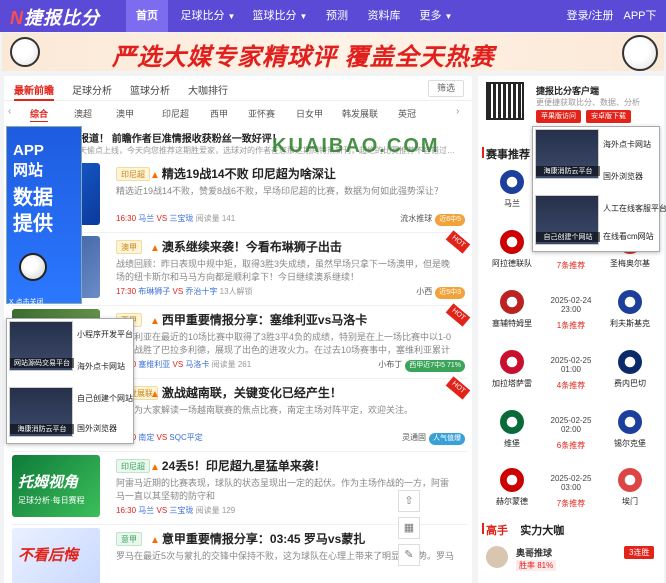 The height and width of the screenshot is (583, 666). What do you see at coordinates (246, 246) in the screenshot?
I see `article-title: ▲ 澳系继续来袭！今看布琳狮子出击` at bounding box center [246, 246].